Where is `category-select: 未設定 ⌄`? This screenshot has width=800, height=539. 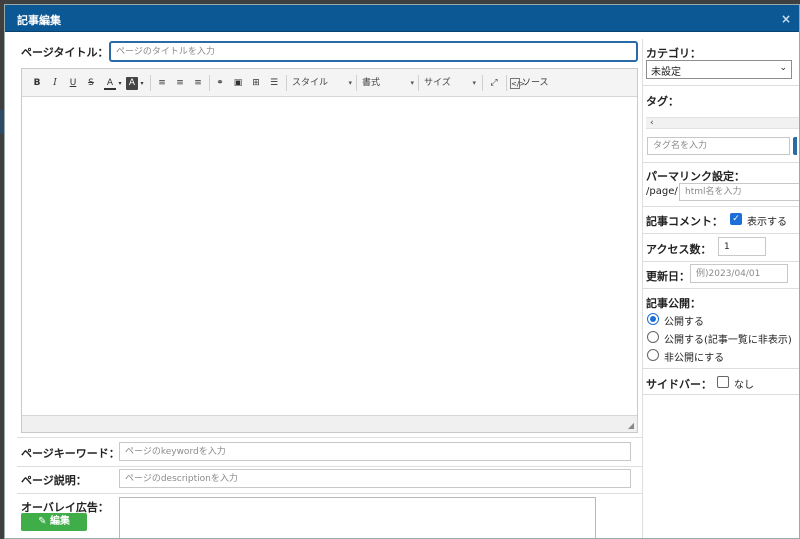 category-select: 未設定 ⌄ is located at coordinates (719, 69).